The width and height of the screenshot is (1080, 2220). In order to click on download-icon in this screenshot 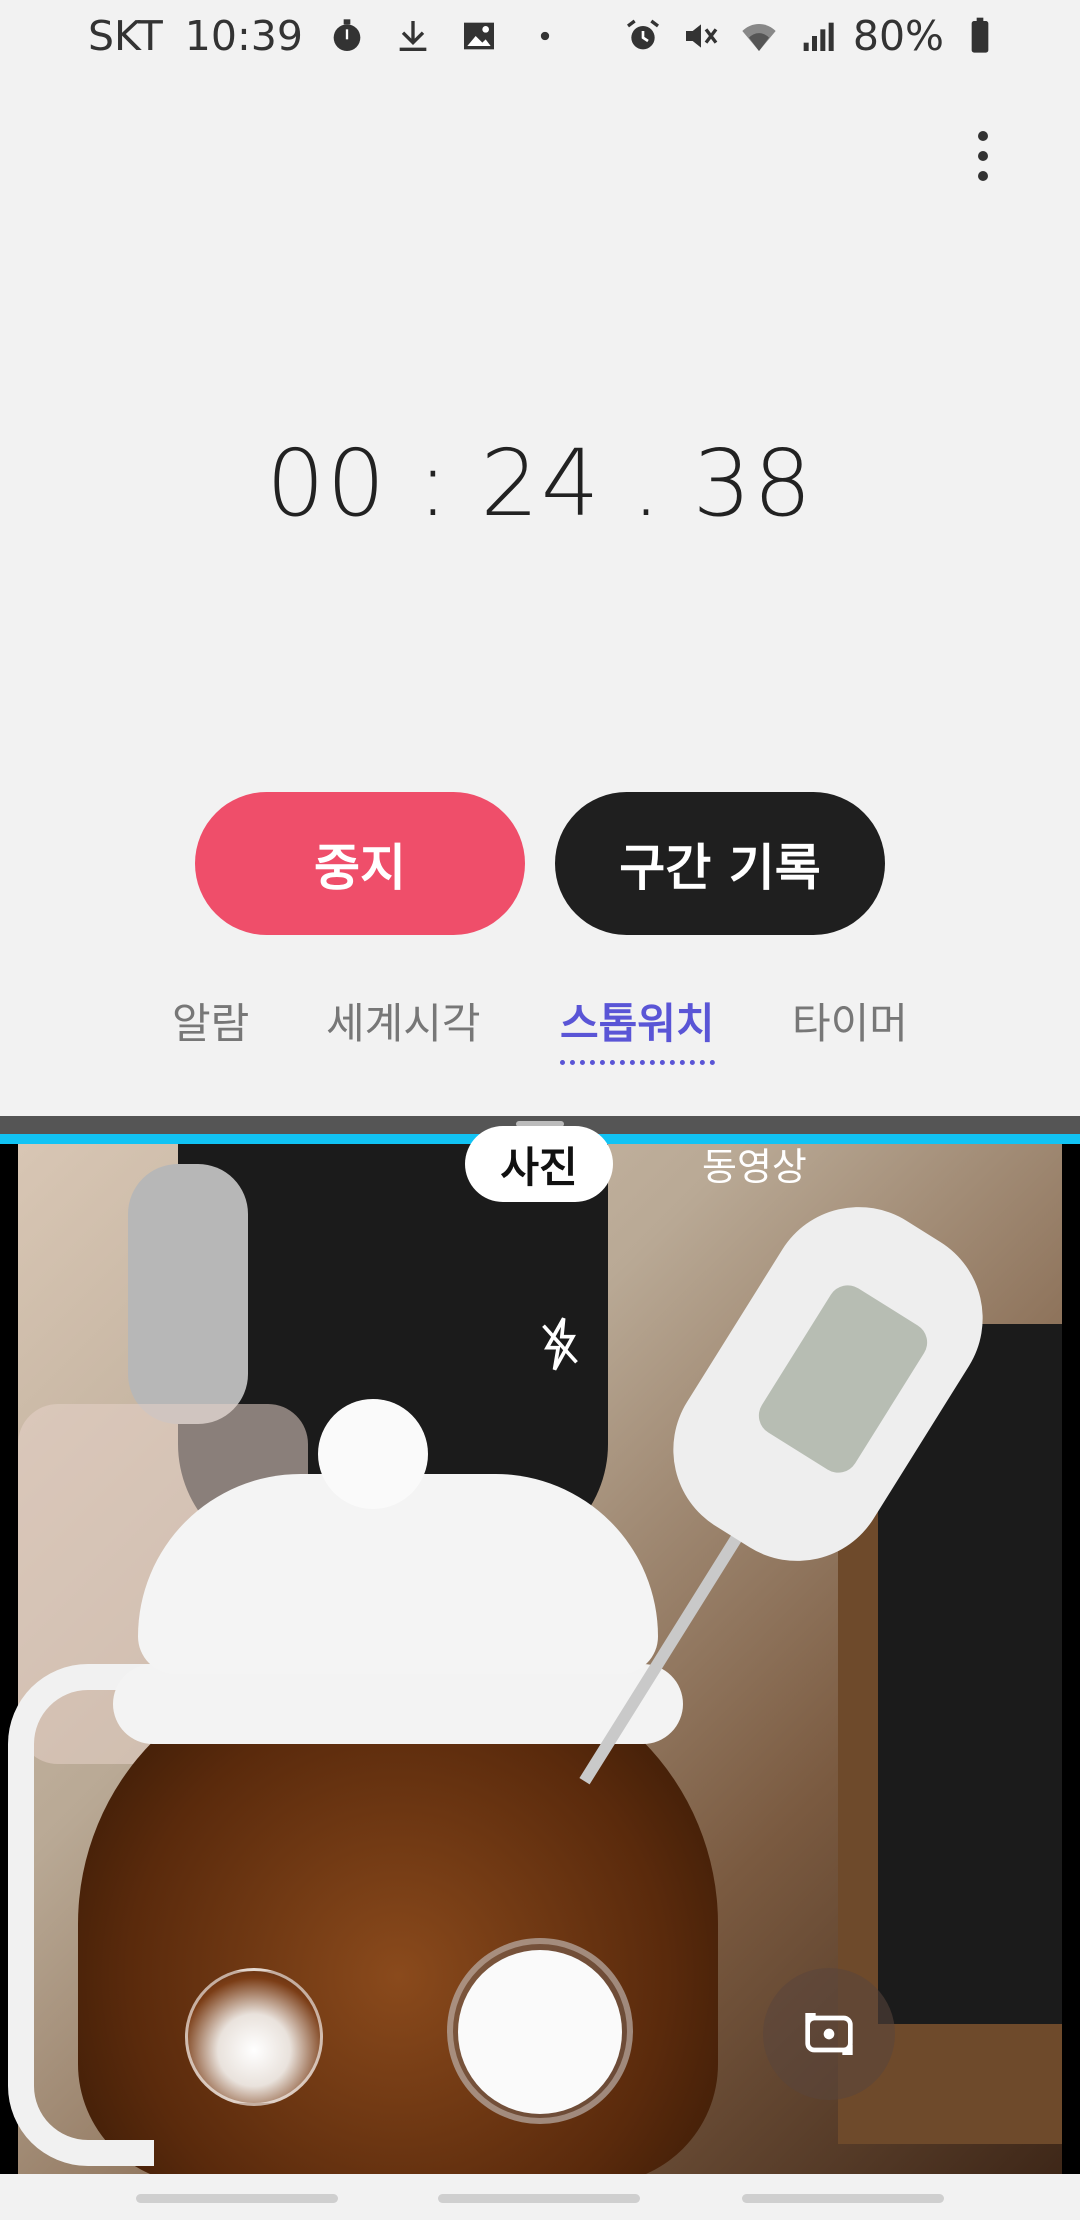, I will do `click(413, 36)`.